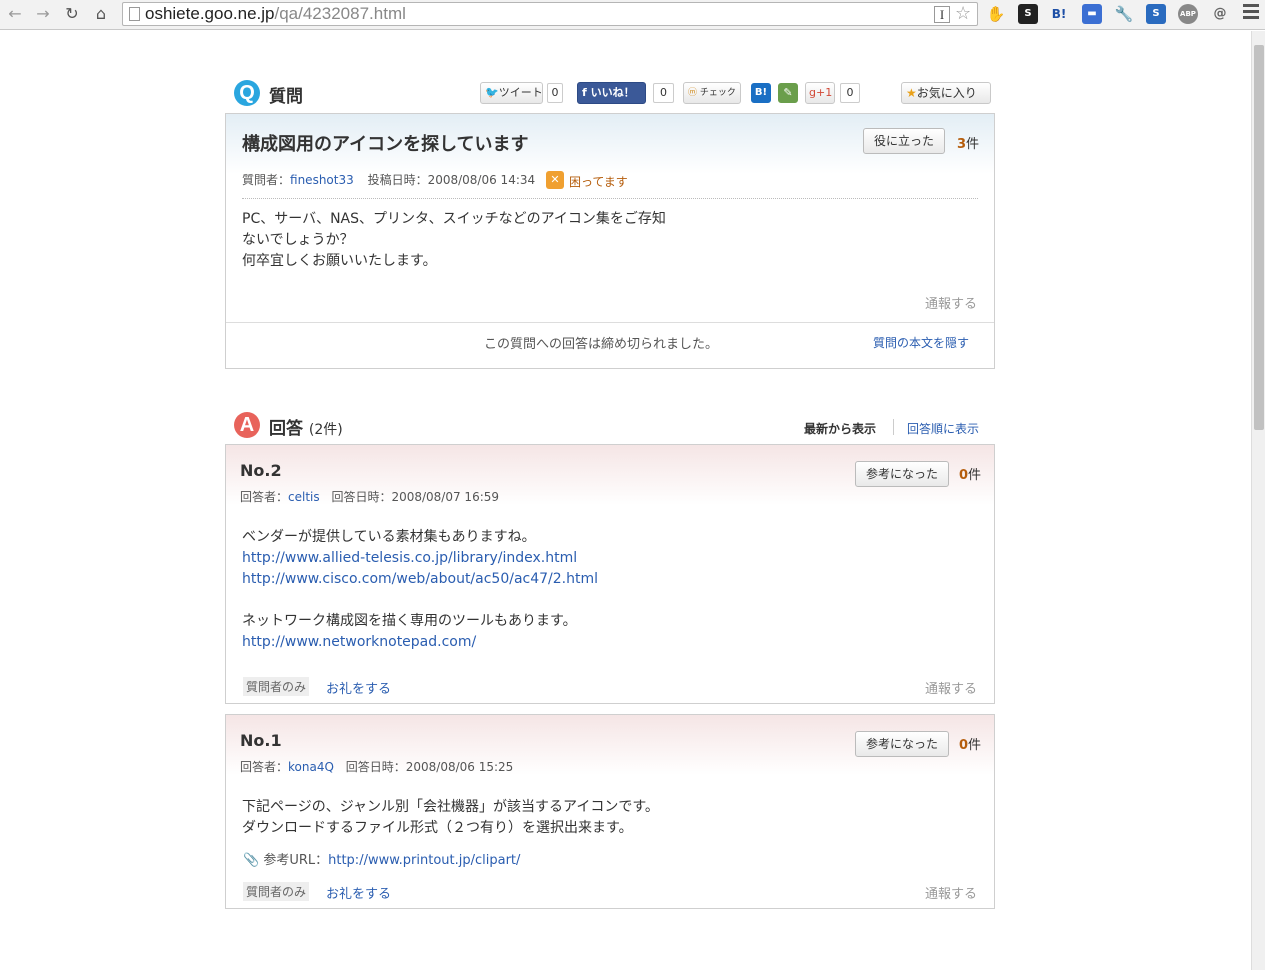  Describe the element at coordinates (420, 642) in the screenshot. I see `answer-link: http://www.networknotepad.com/` at that location.